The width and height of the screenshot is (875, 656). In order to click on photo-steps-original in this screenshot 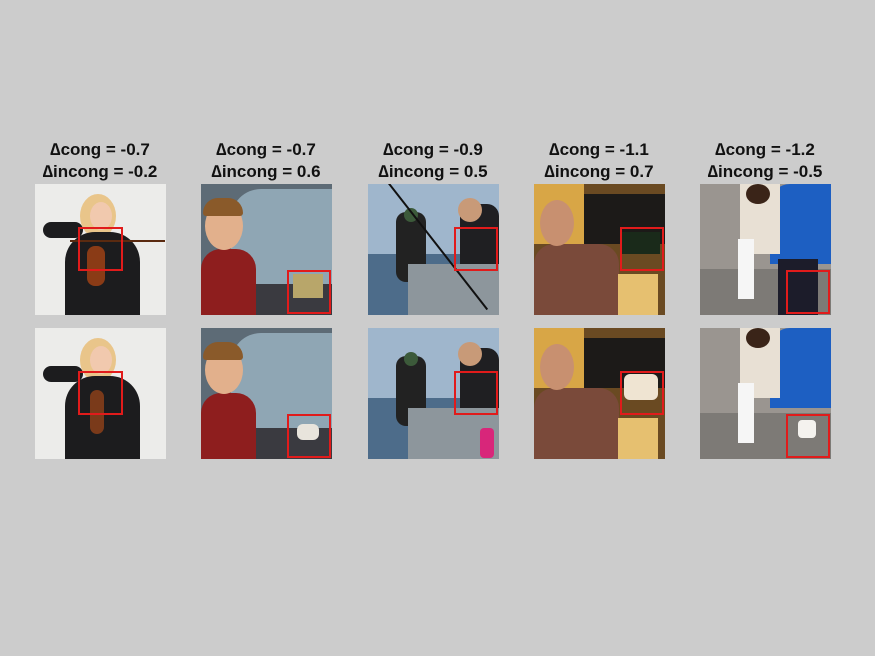, I will do `click(765, 249)`.